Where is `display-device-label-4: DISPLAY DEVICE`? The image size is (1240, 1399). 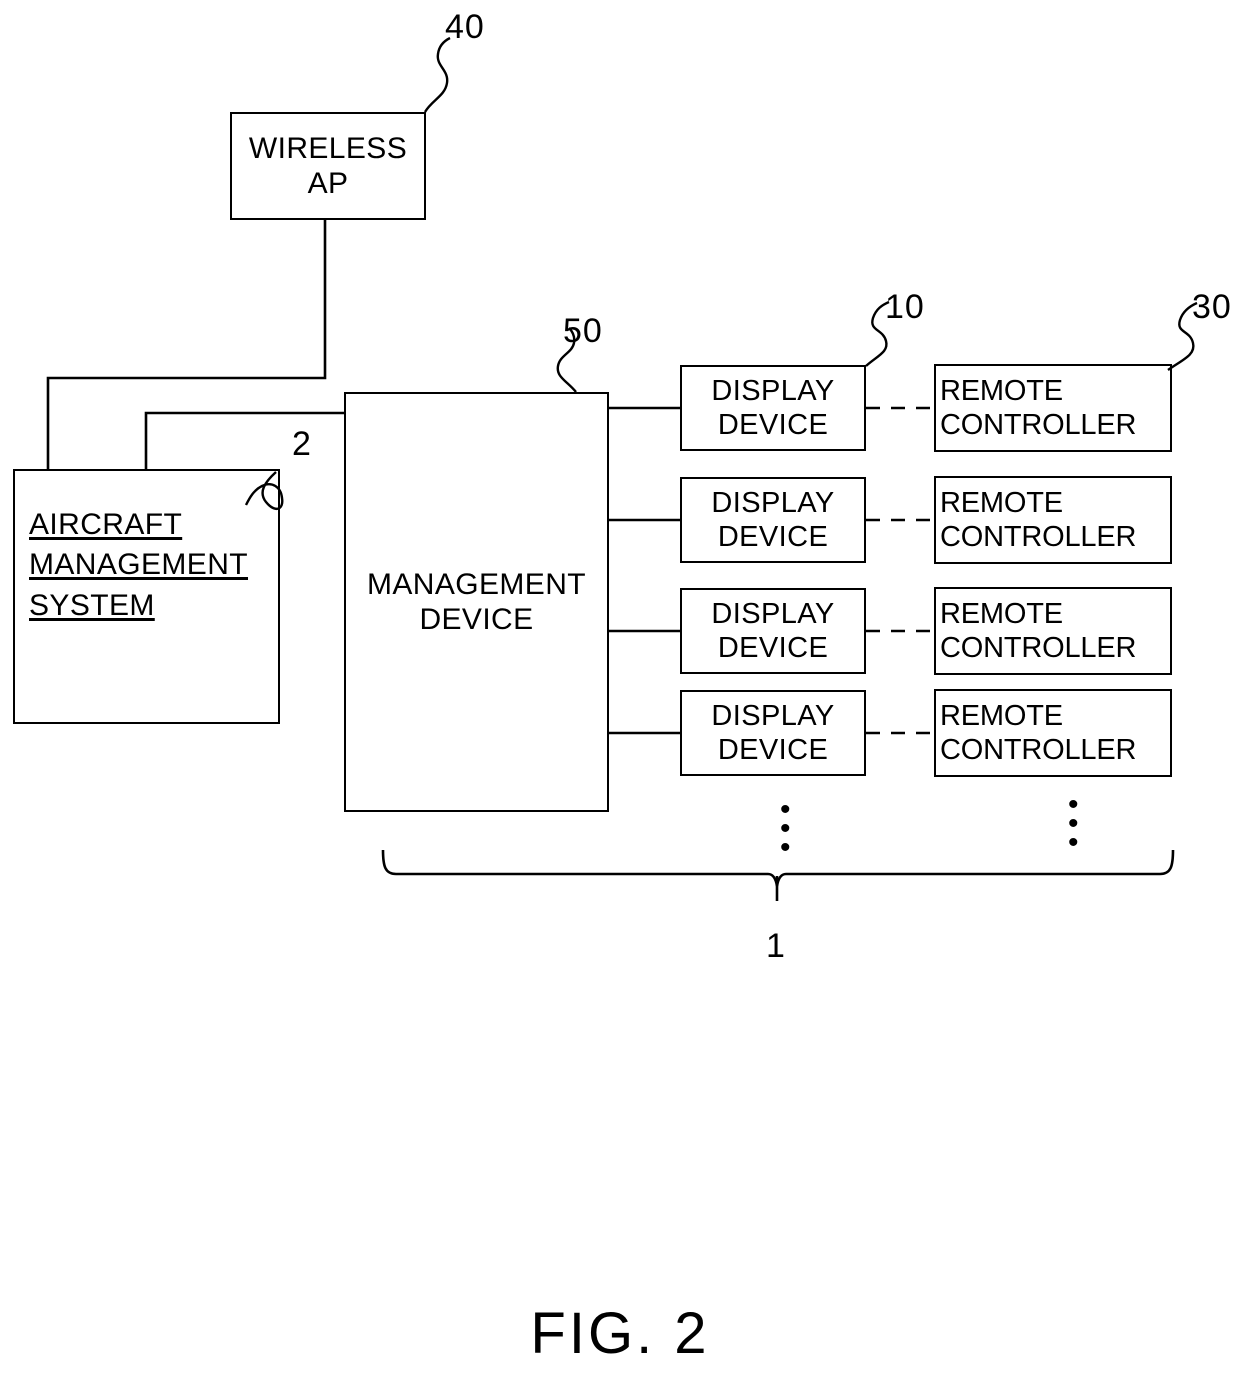 display-device-label-4: DISPLAY DEVICE is located at coordinates (773, 732).